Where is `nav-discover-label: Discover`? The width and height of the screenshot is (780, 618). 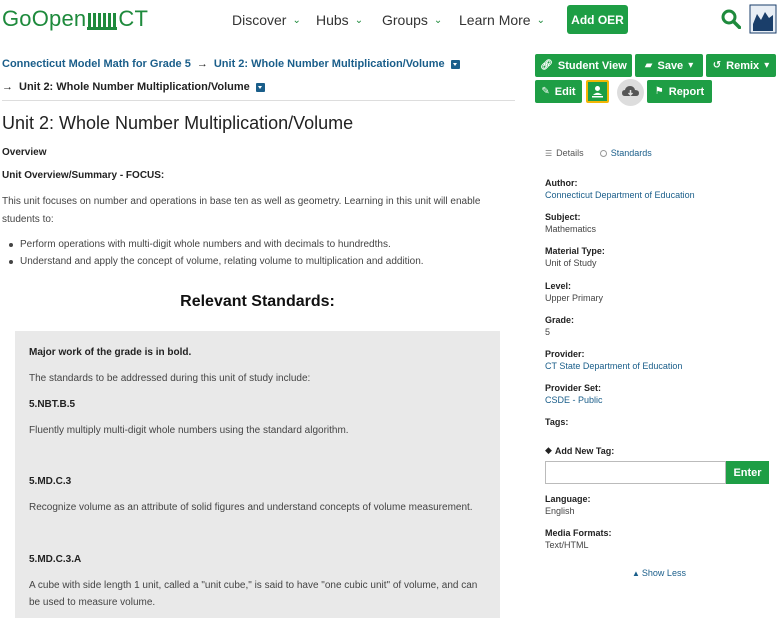 nav-discover-label: Discover is located at coordinates (259, 20).